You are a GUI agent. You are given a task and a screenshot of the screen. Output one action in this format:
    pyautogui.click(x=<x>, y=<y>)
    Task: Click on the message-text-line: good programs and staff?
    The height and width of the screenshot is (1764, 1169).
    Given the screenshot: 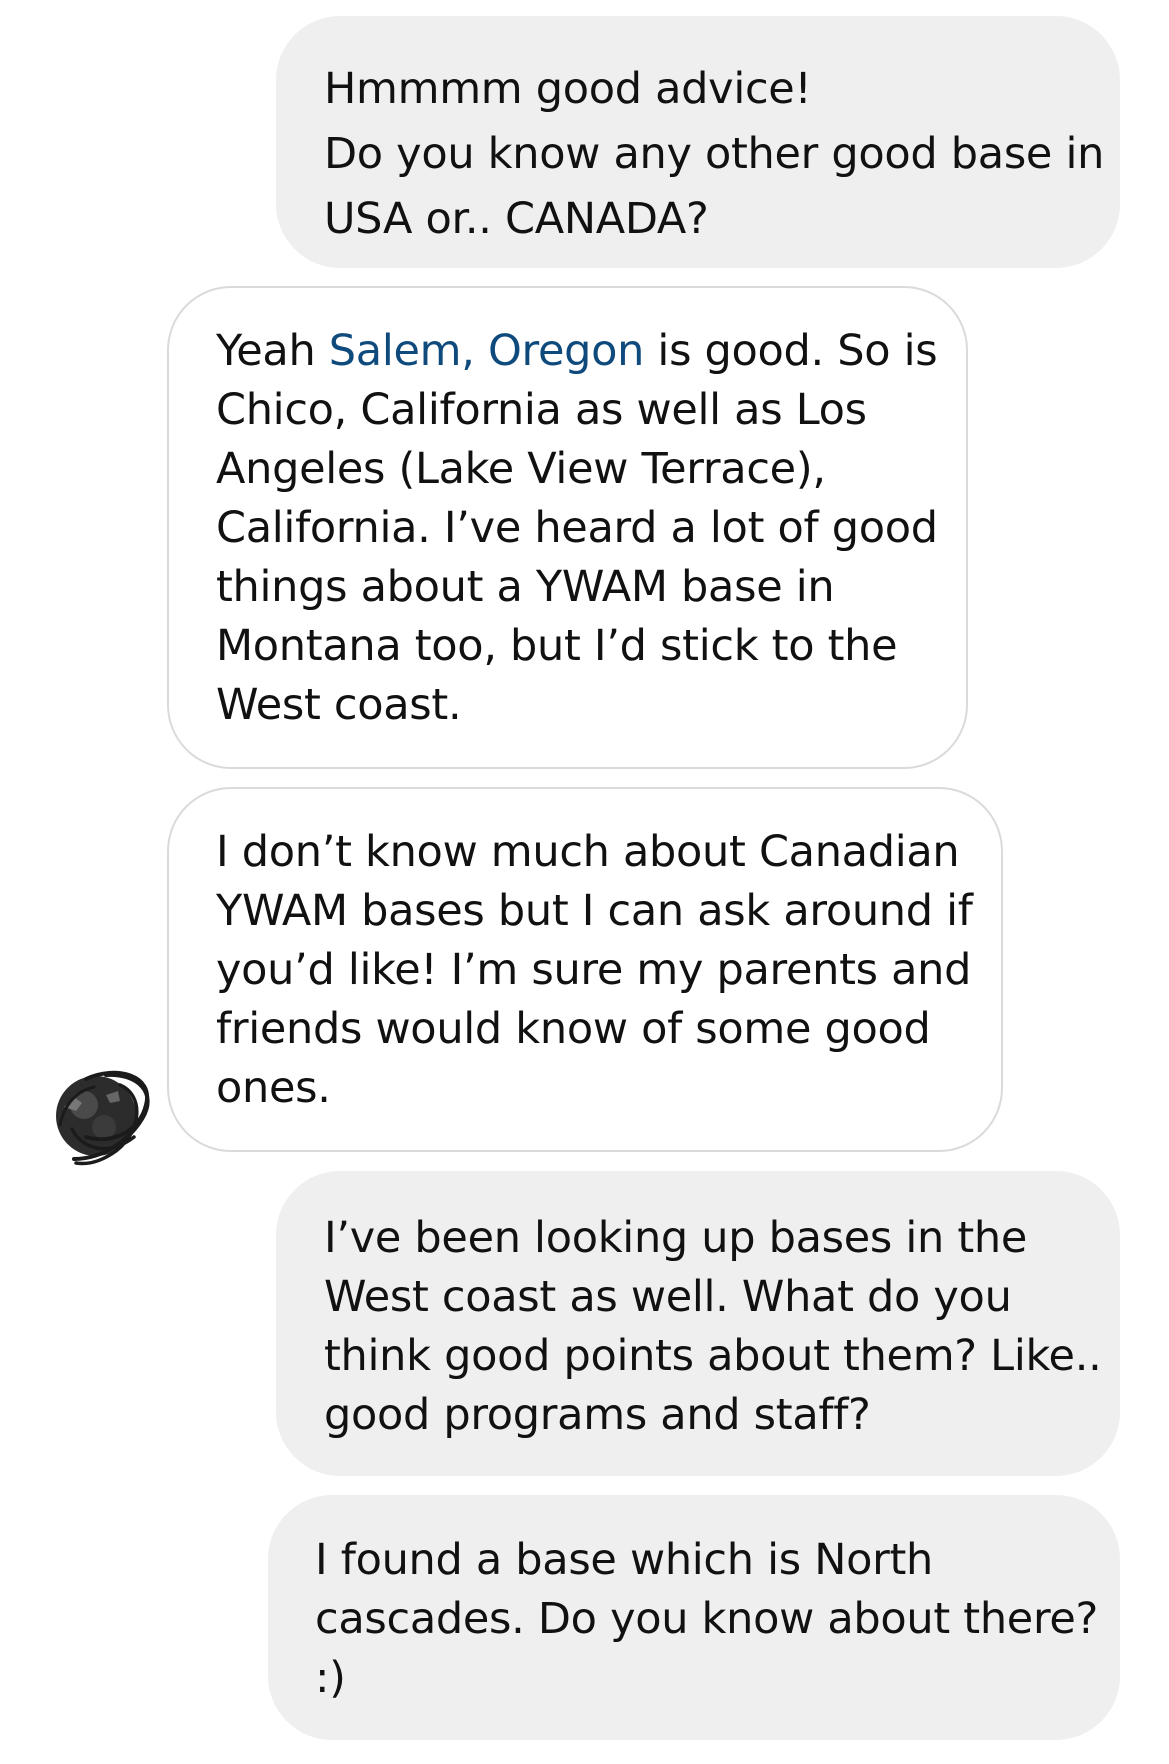 What is the action you would take?
    pyautogui.click(x=597, y=1415)
    